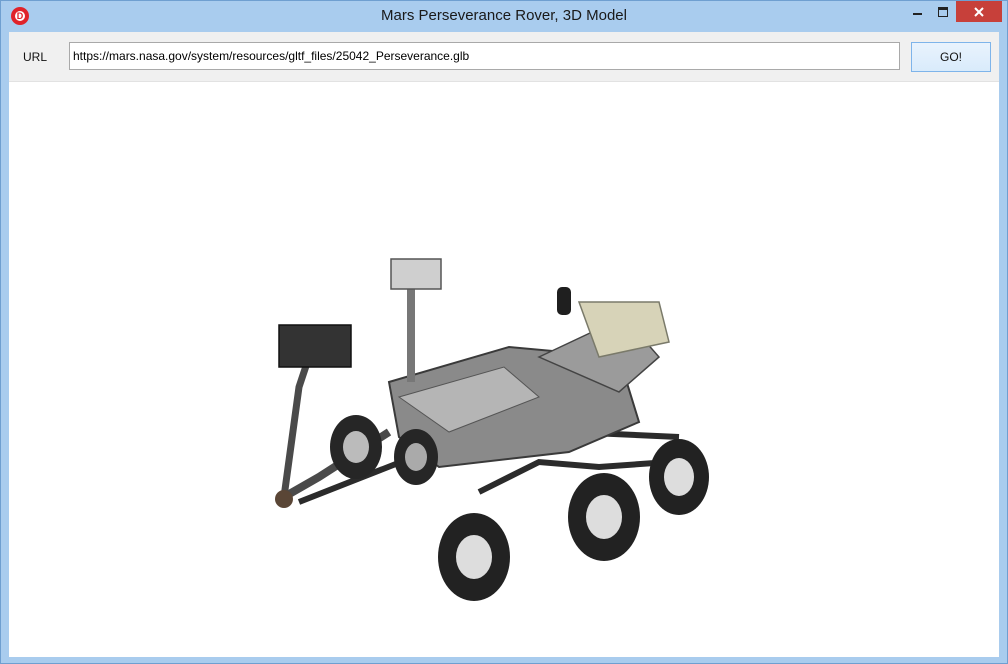  I want to click on maximize-button, so click(943, 11).